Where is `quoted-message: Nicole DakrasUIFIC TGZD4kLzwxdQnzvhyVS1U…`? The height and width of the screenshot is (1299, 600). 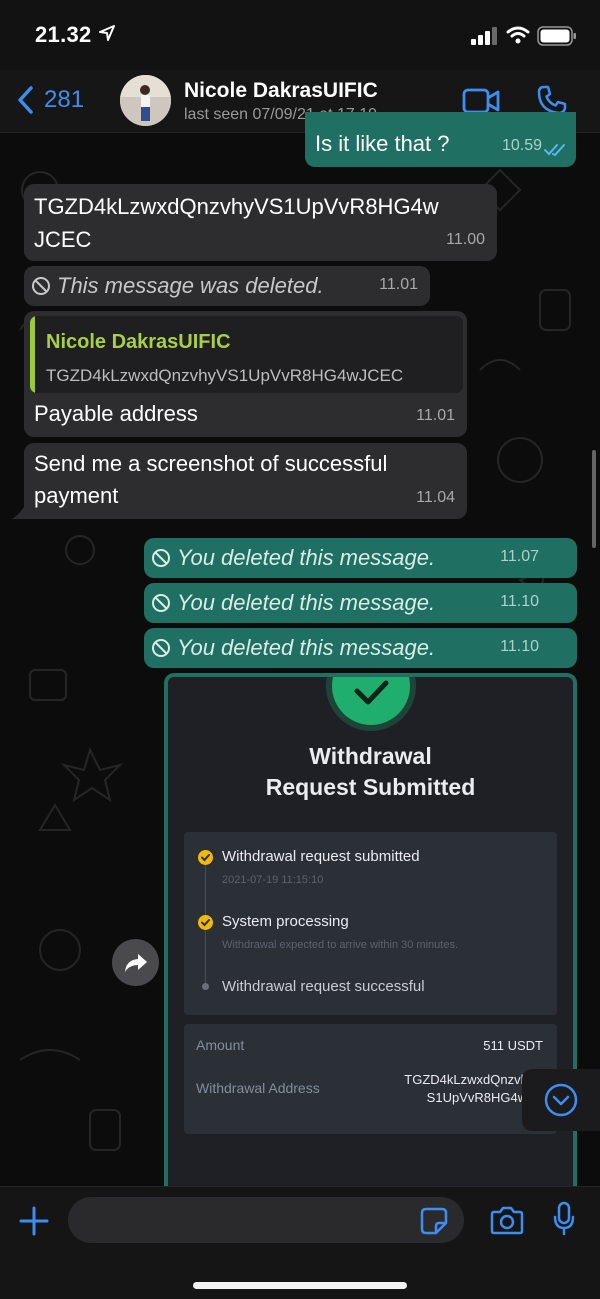
quoted-message: Nicole DakrasUIFIC TGZD4kLzwxdQnzvhyVS1U… is located at coordinates (246, 354).